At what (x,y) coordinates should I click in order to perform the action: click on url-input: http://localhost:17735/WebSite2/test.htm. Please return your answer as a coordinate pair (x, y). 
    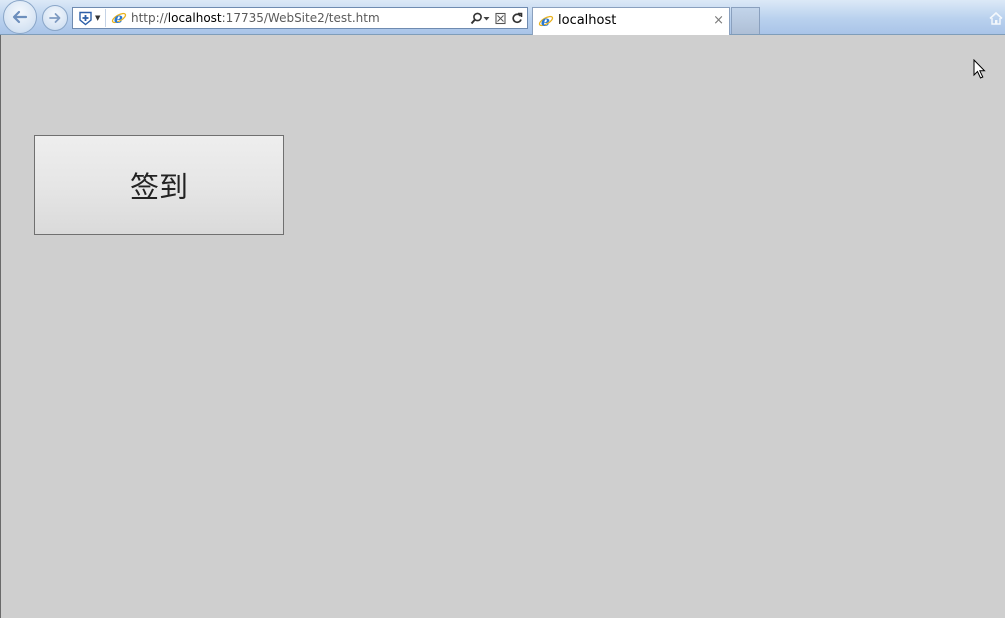
    Looking at the image, I should click on (290, 18).